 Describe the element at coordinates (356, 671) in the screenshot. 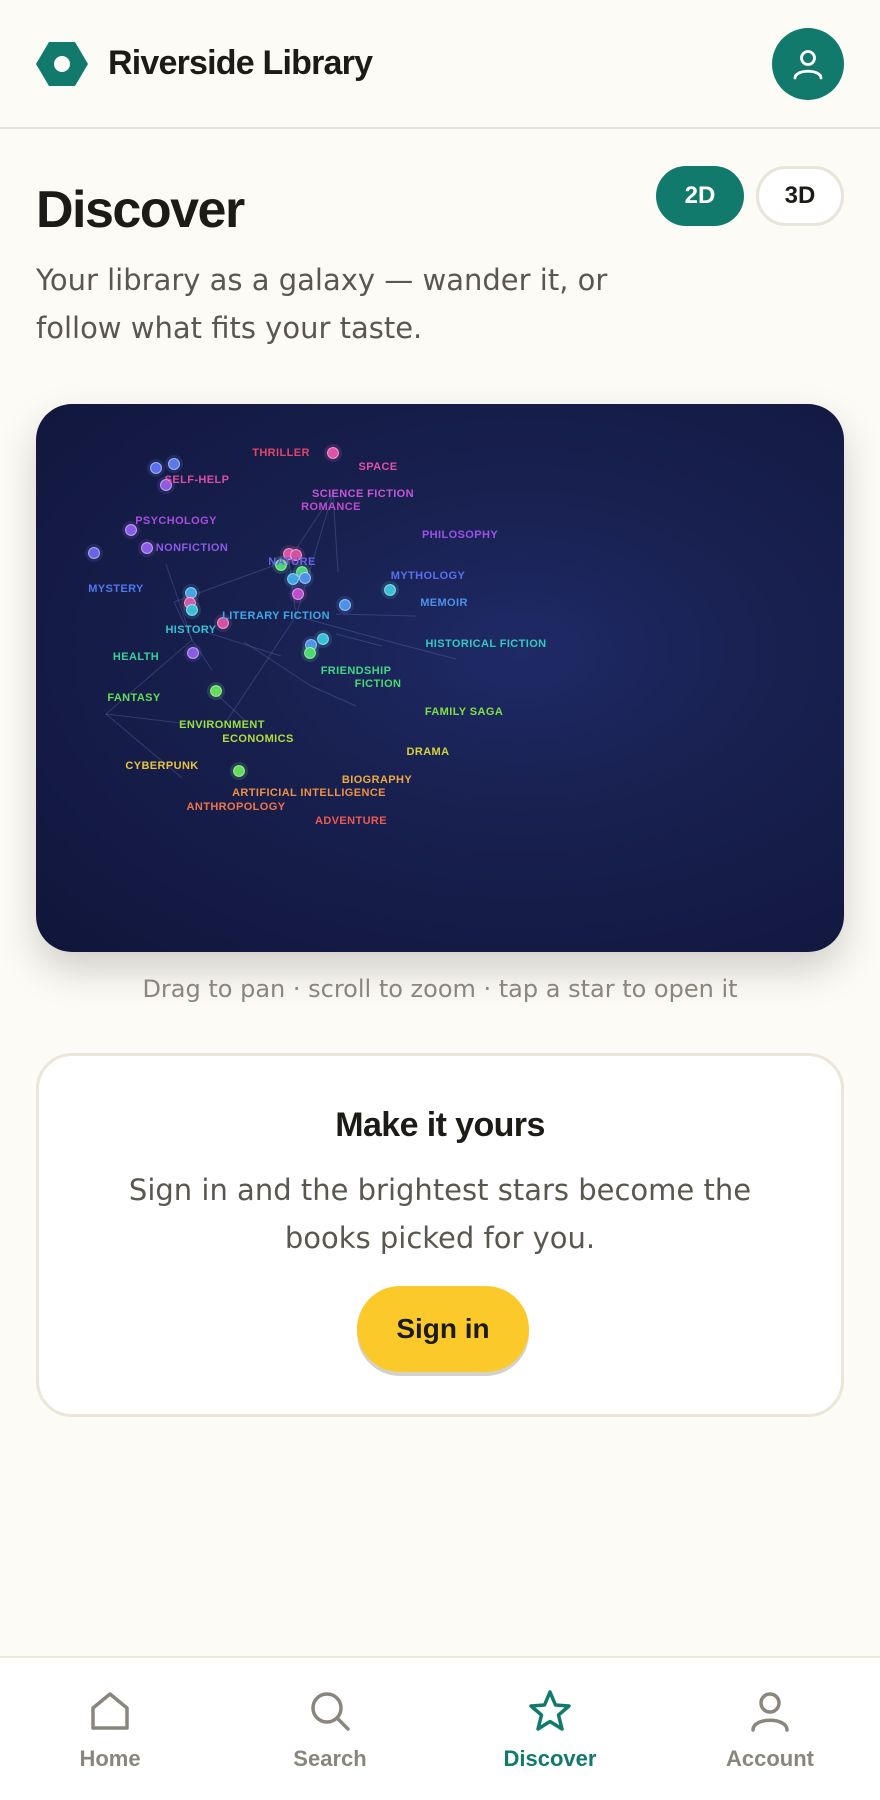

I see `cluster-label: FRIENDSHIP` at that location.